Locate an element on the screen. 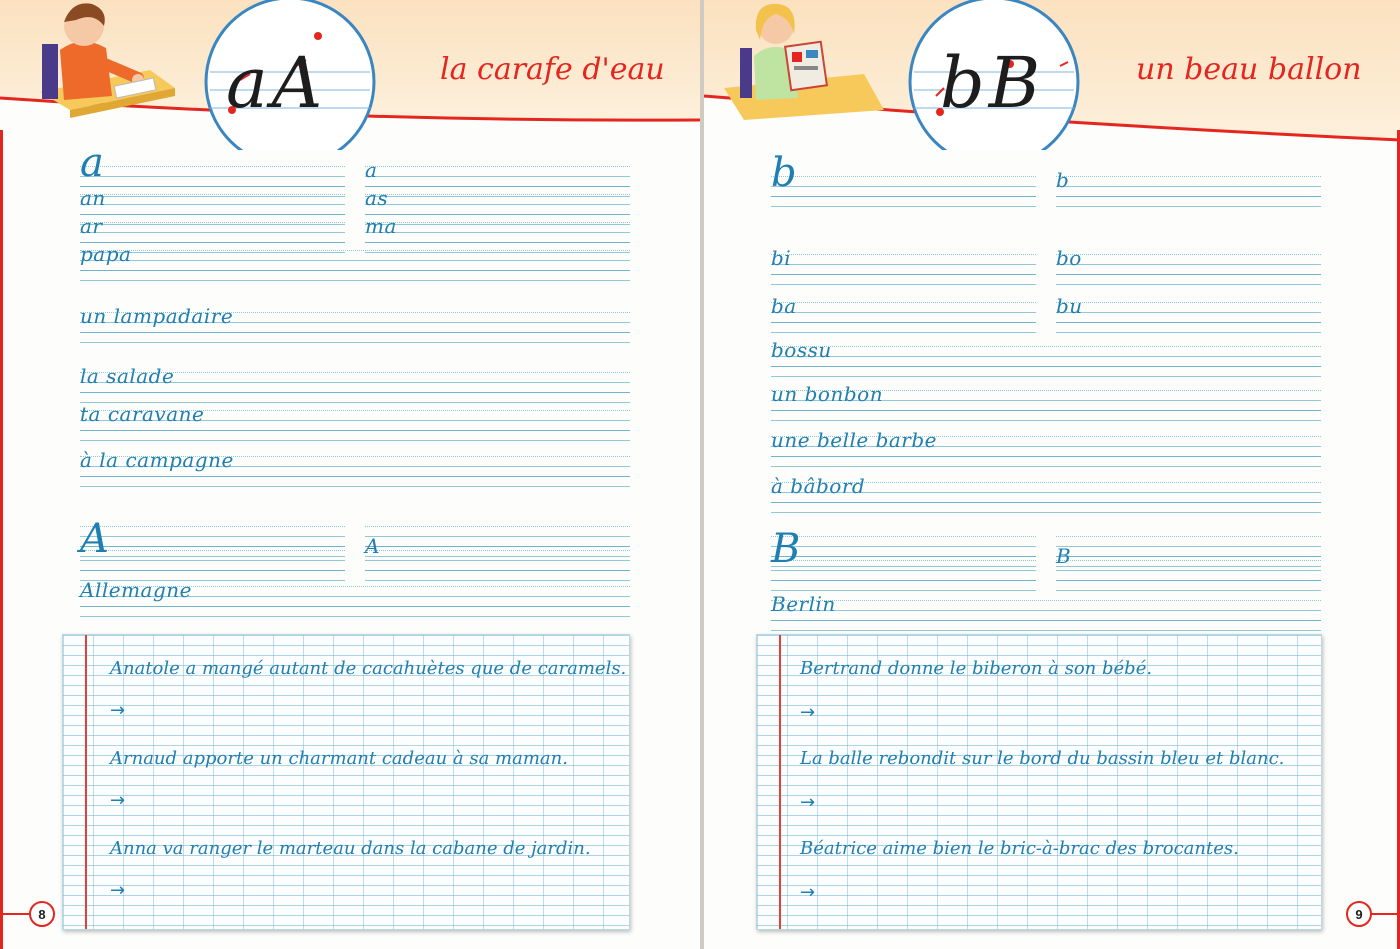 The height and width of the screenshot is (949, 1400). model-word: bu is located at coordinates (1069, 306).